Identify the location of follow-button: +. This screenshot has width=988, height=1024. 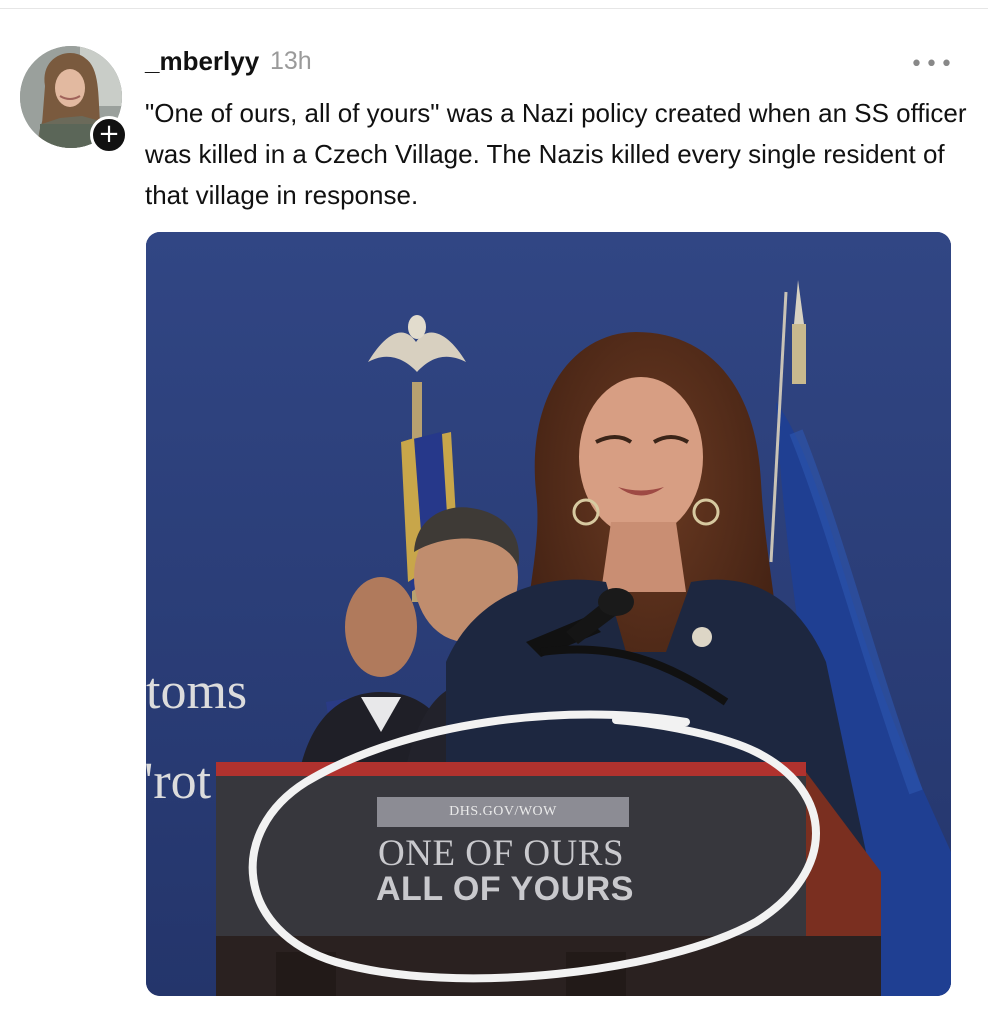
(109, 135).